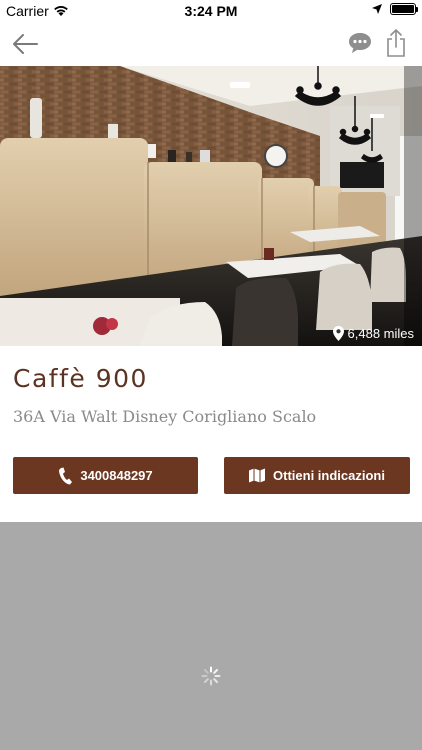 This screenshot has height=750, width=422. What do you see at coordinates (116, 475) in the screenshot?
I see `call-label: 3400848297` at bounding box center [116, 475].